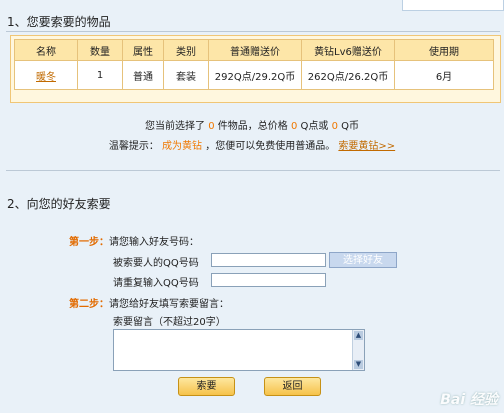  What do you see at coordinates (334, 126) in the screenshot?
I see `total-qcoins: 0` at bounding box center [334, 126].